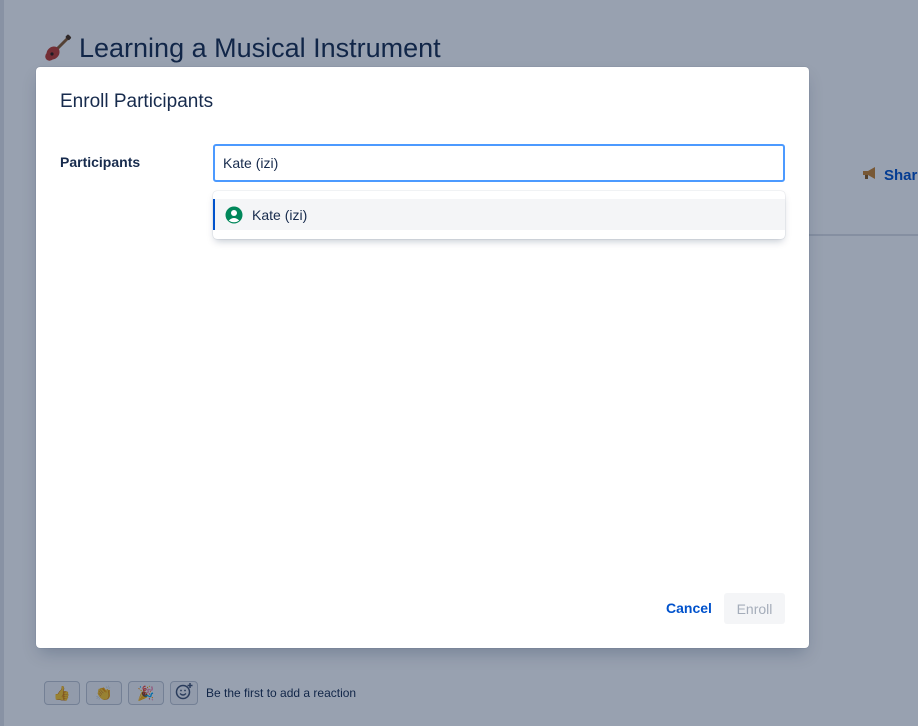 The image size is (918, 726). Describe the element at coordinates (137, 101) in the screenshot. I see `dialog-title: Enroll Participants` at that location.